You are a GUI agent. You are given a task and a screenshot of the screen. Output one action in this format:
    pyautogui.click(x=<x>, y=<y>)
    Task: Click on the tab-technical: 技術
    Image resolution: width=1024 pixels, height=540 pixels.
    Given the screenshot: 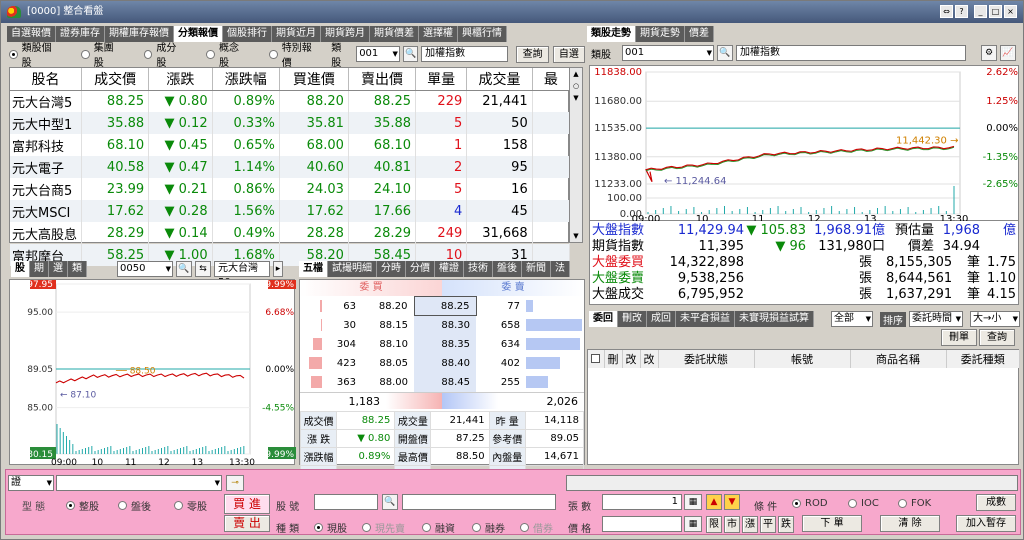 What is the action you would take?
    pyautogui.click(x=478, y=269)
    